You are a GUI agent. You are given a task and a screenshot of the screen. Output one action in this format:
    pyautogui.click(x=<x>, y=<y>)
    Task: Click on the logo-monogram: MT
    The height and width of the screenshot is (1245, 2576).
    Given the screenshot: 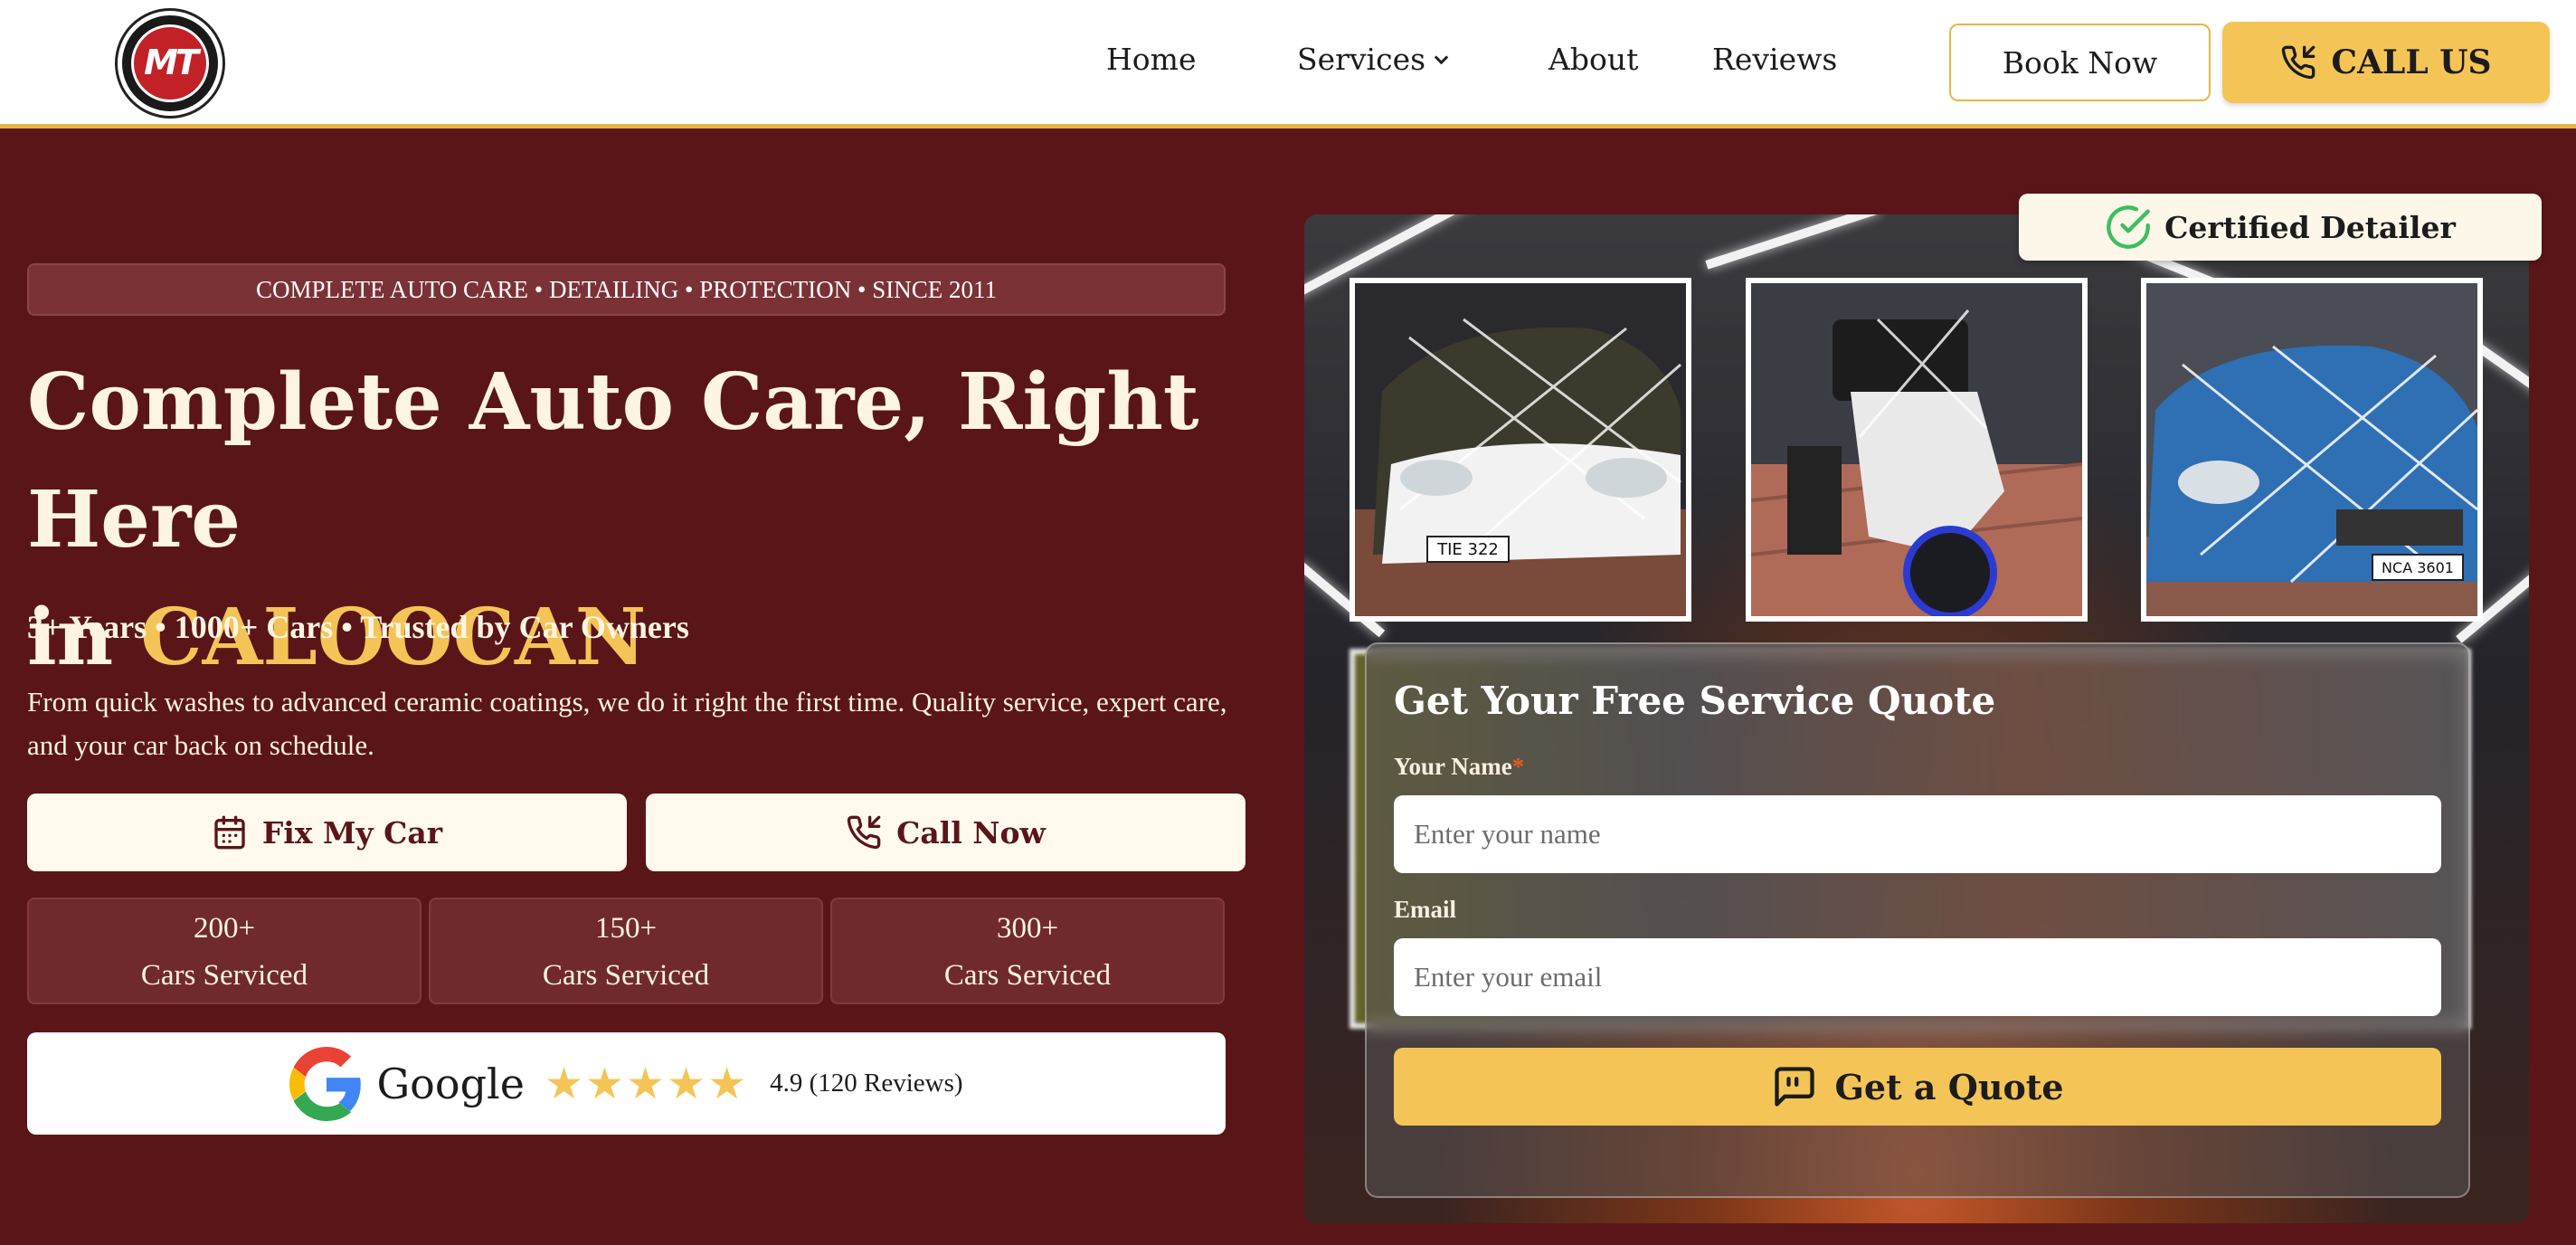 What is the action you would take?
    pyautogui.click(x=172, y=63)
    